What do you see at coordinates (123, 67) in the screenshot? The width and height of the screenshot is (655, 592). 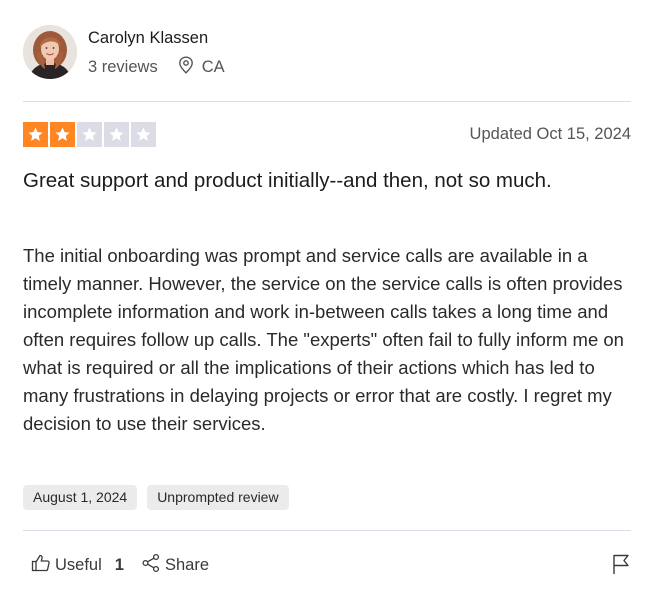 I see `reviews-count: 3 reviews` at bounding box center [123, 67].